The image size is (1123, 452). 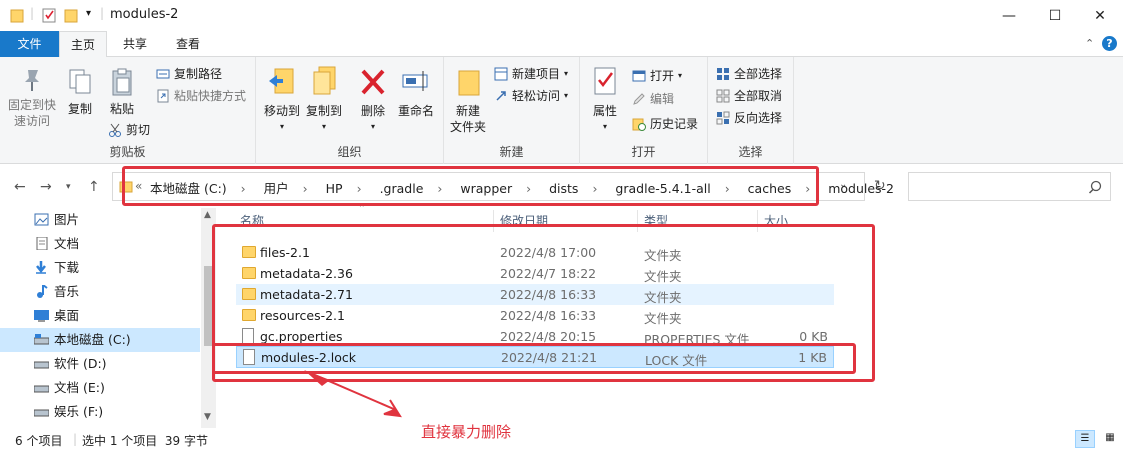 I want to click on back-arrow-icon: ←, so click(x=20, y=187).